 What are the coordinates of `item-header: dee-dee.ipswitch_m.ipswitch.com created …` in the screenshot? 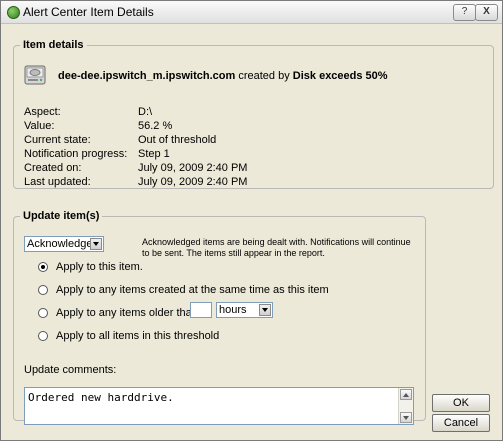 It's located at (223, 76).